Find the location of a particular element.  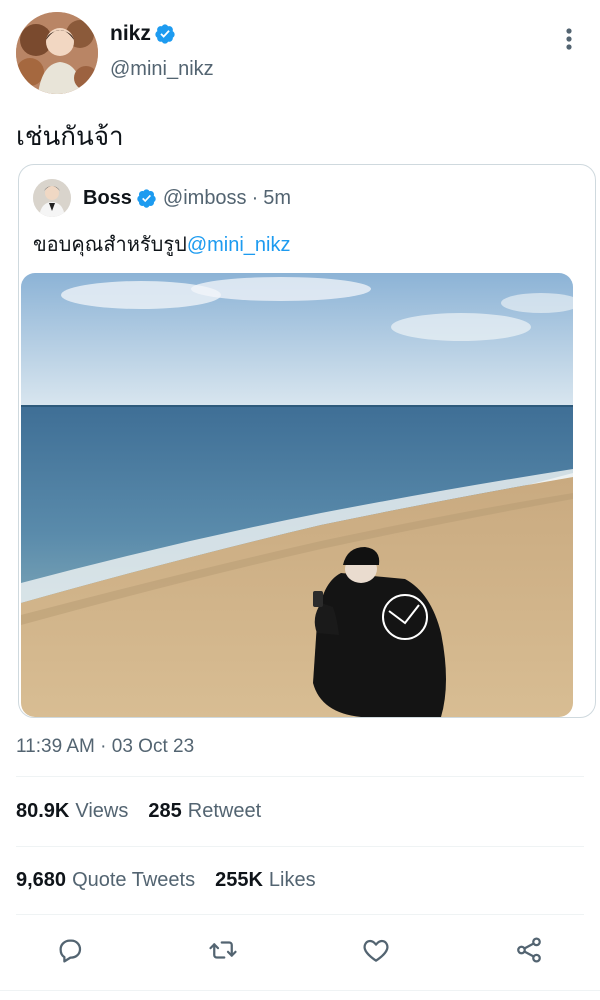

like-button is located at coordinates (376, 950).